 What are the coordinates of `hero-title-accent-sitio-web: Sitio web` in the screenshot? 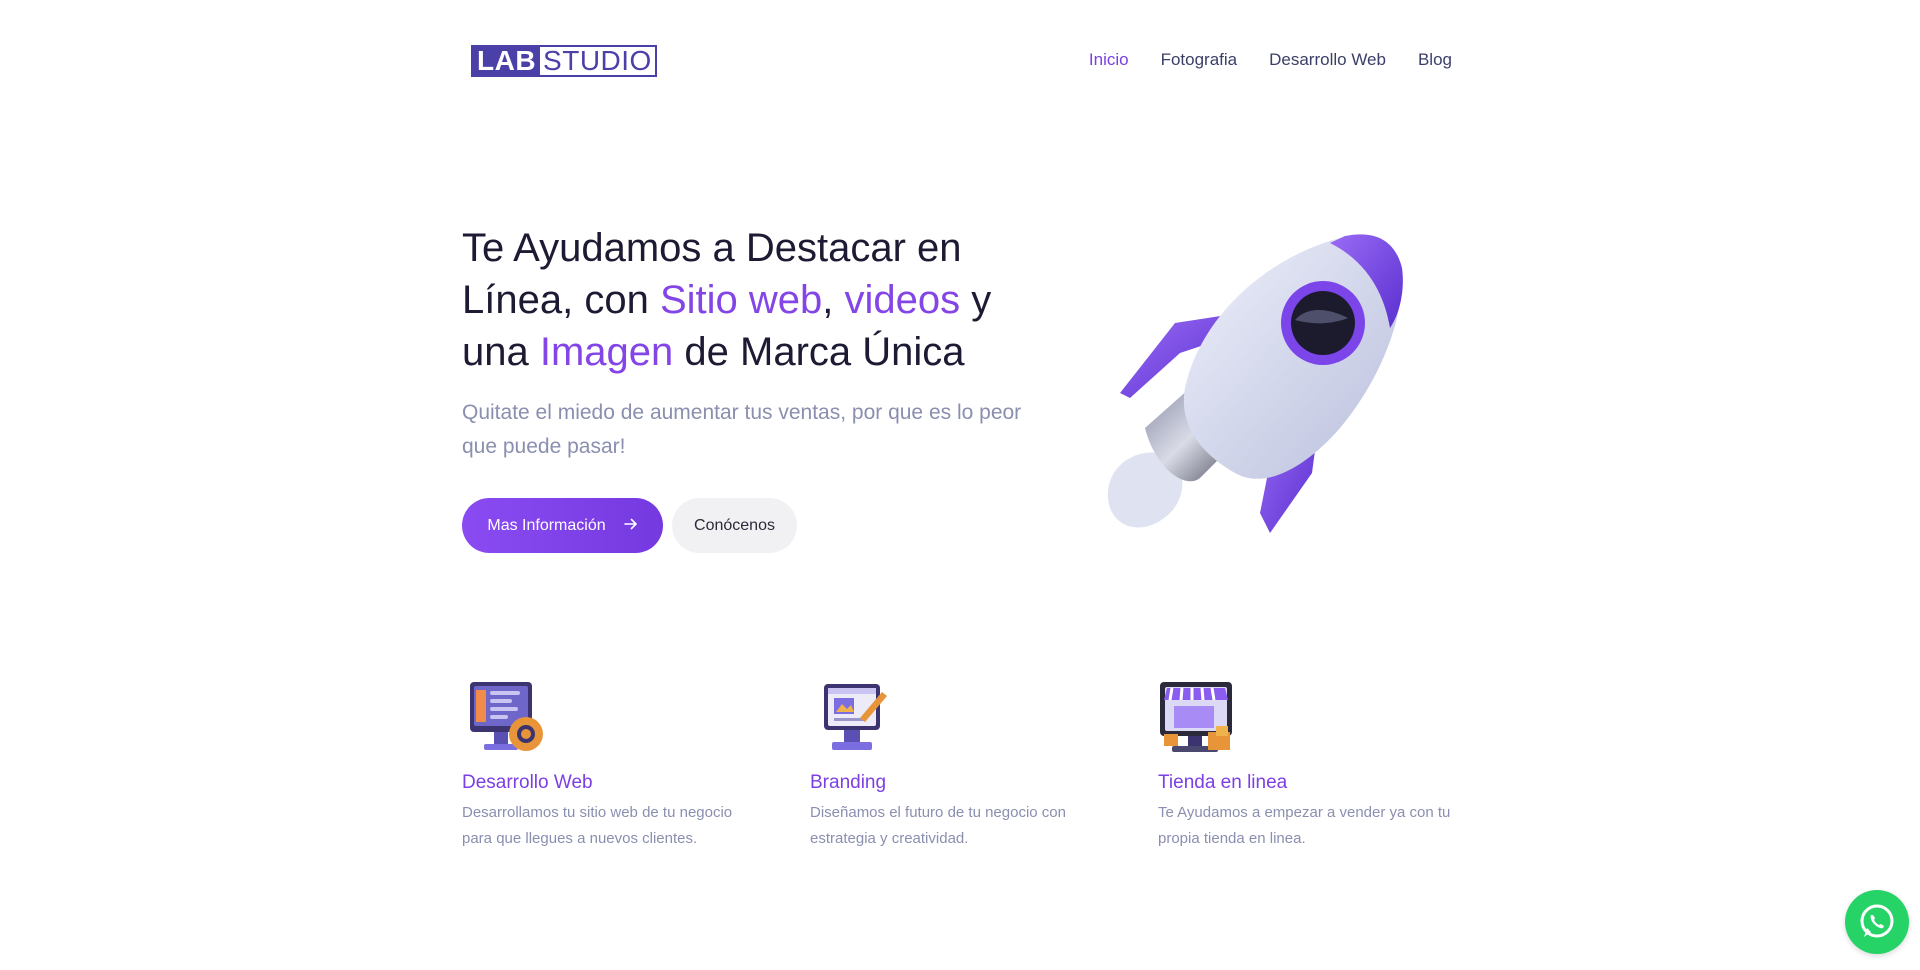 It's located at (741, 300).